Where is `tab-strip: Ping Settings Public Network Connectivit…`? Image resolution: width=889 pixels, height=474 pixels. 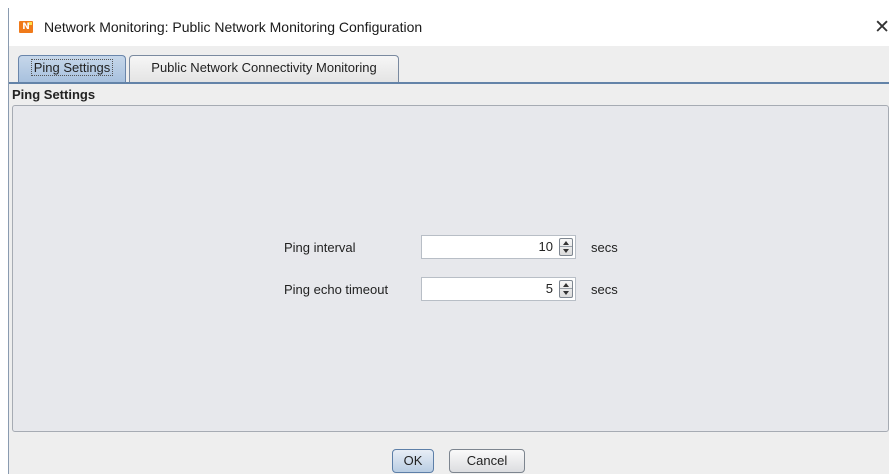
tab-strip: Ping Settings Public Network Connectivit… is located at coordinates (449, 66).